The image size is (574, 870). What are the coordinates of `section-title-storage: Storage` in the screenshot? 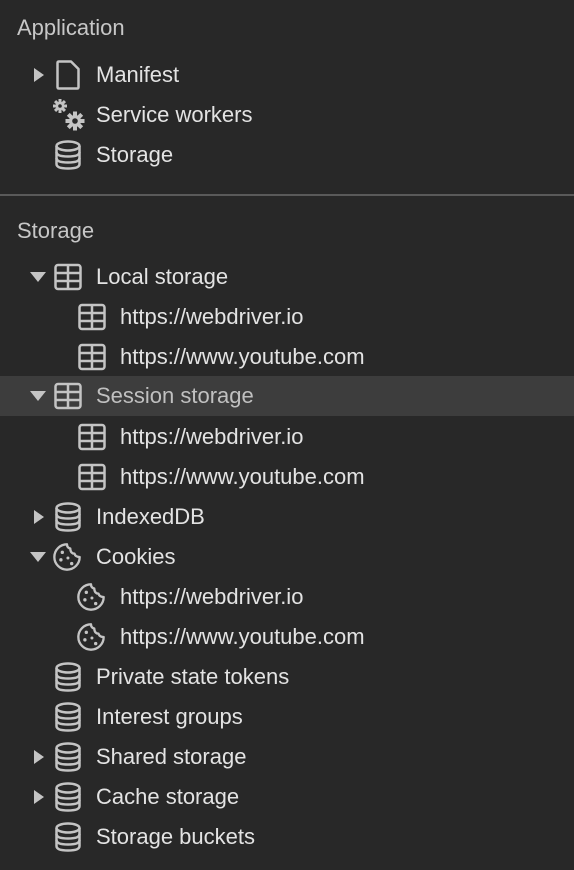 It's located at (56, 230).